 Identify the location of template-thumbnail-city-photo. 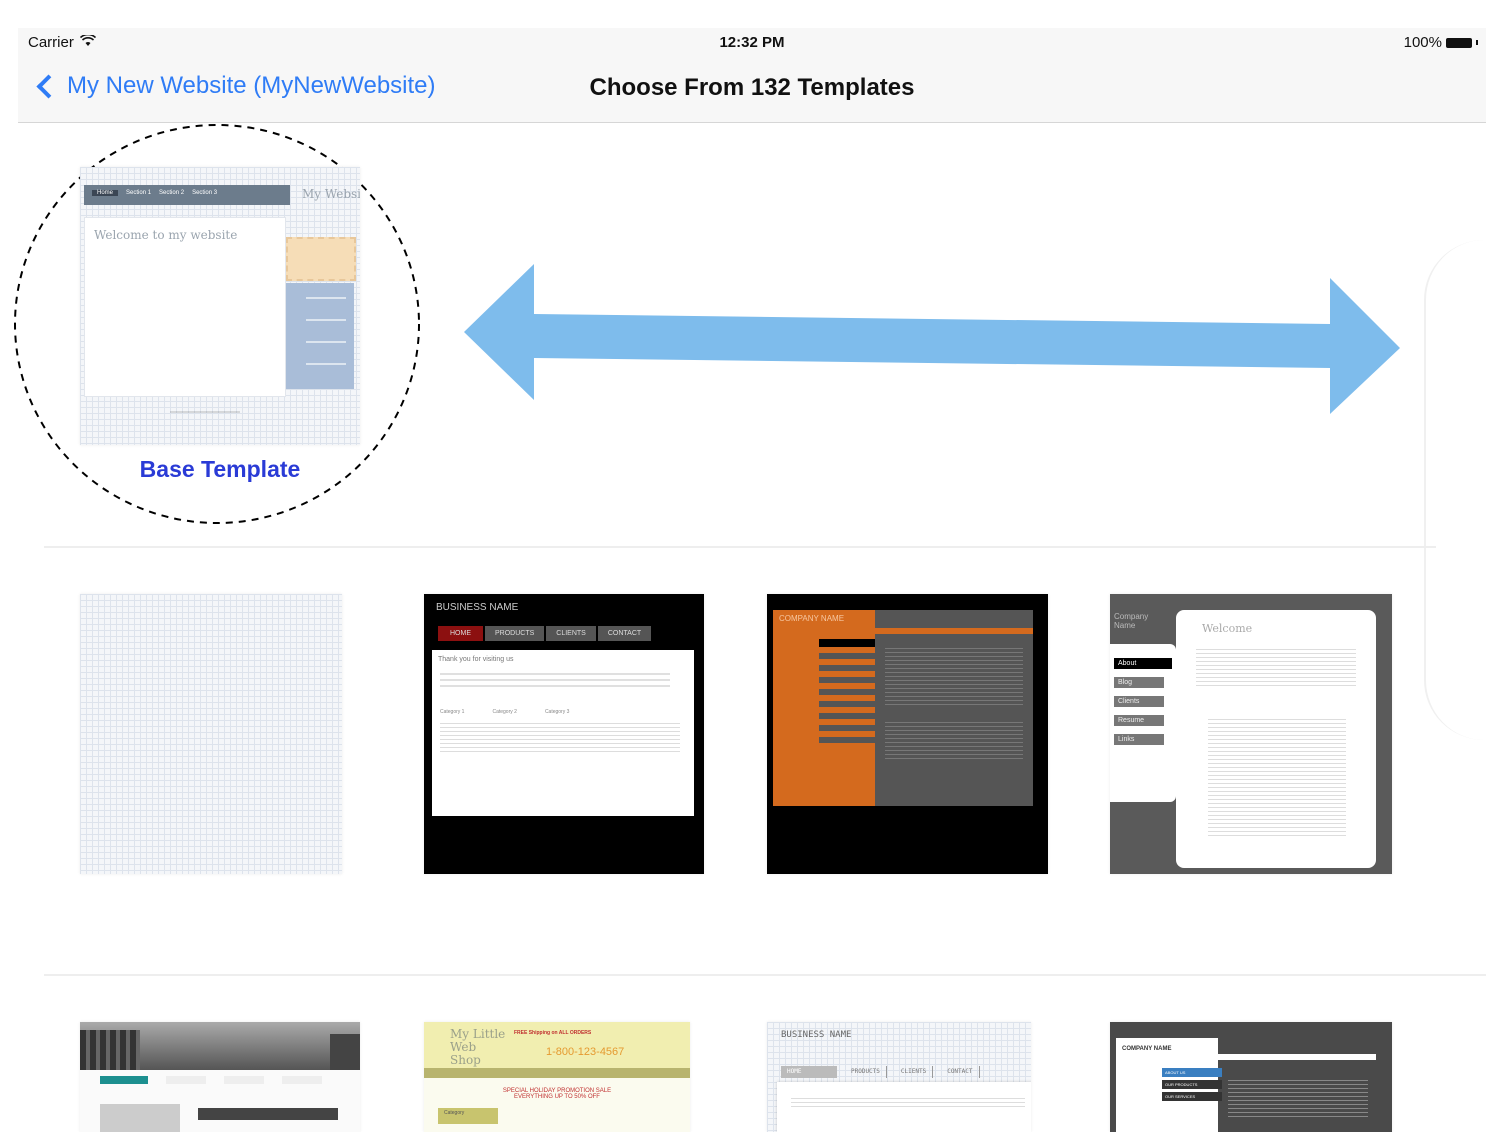
(220, 1077).